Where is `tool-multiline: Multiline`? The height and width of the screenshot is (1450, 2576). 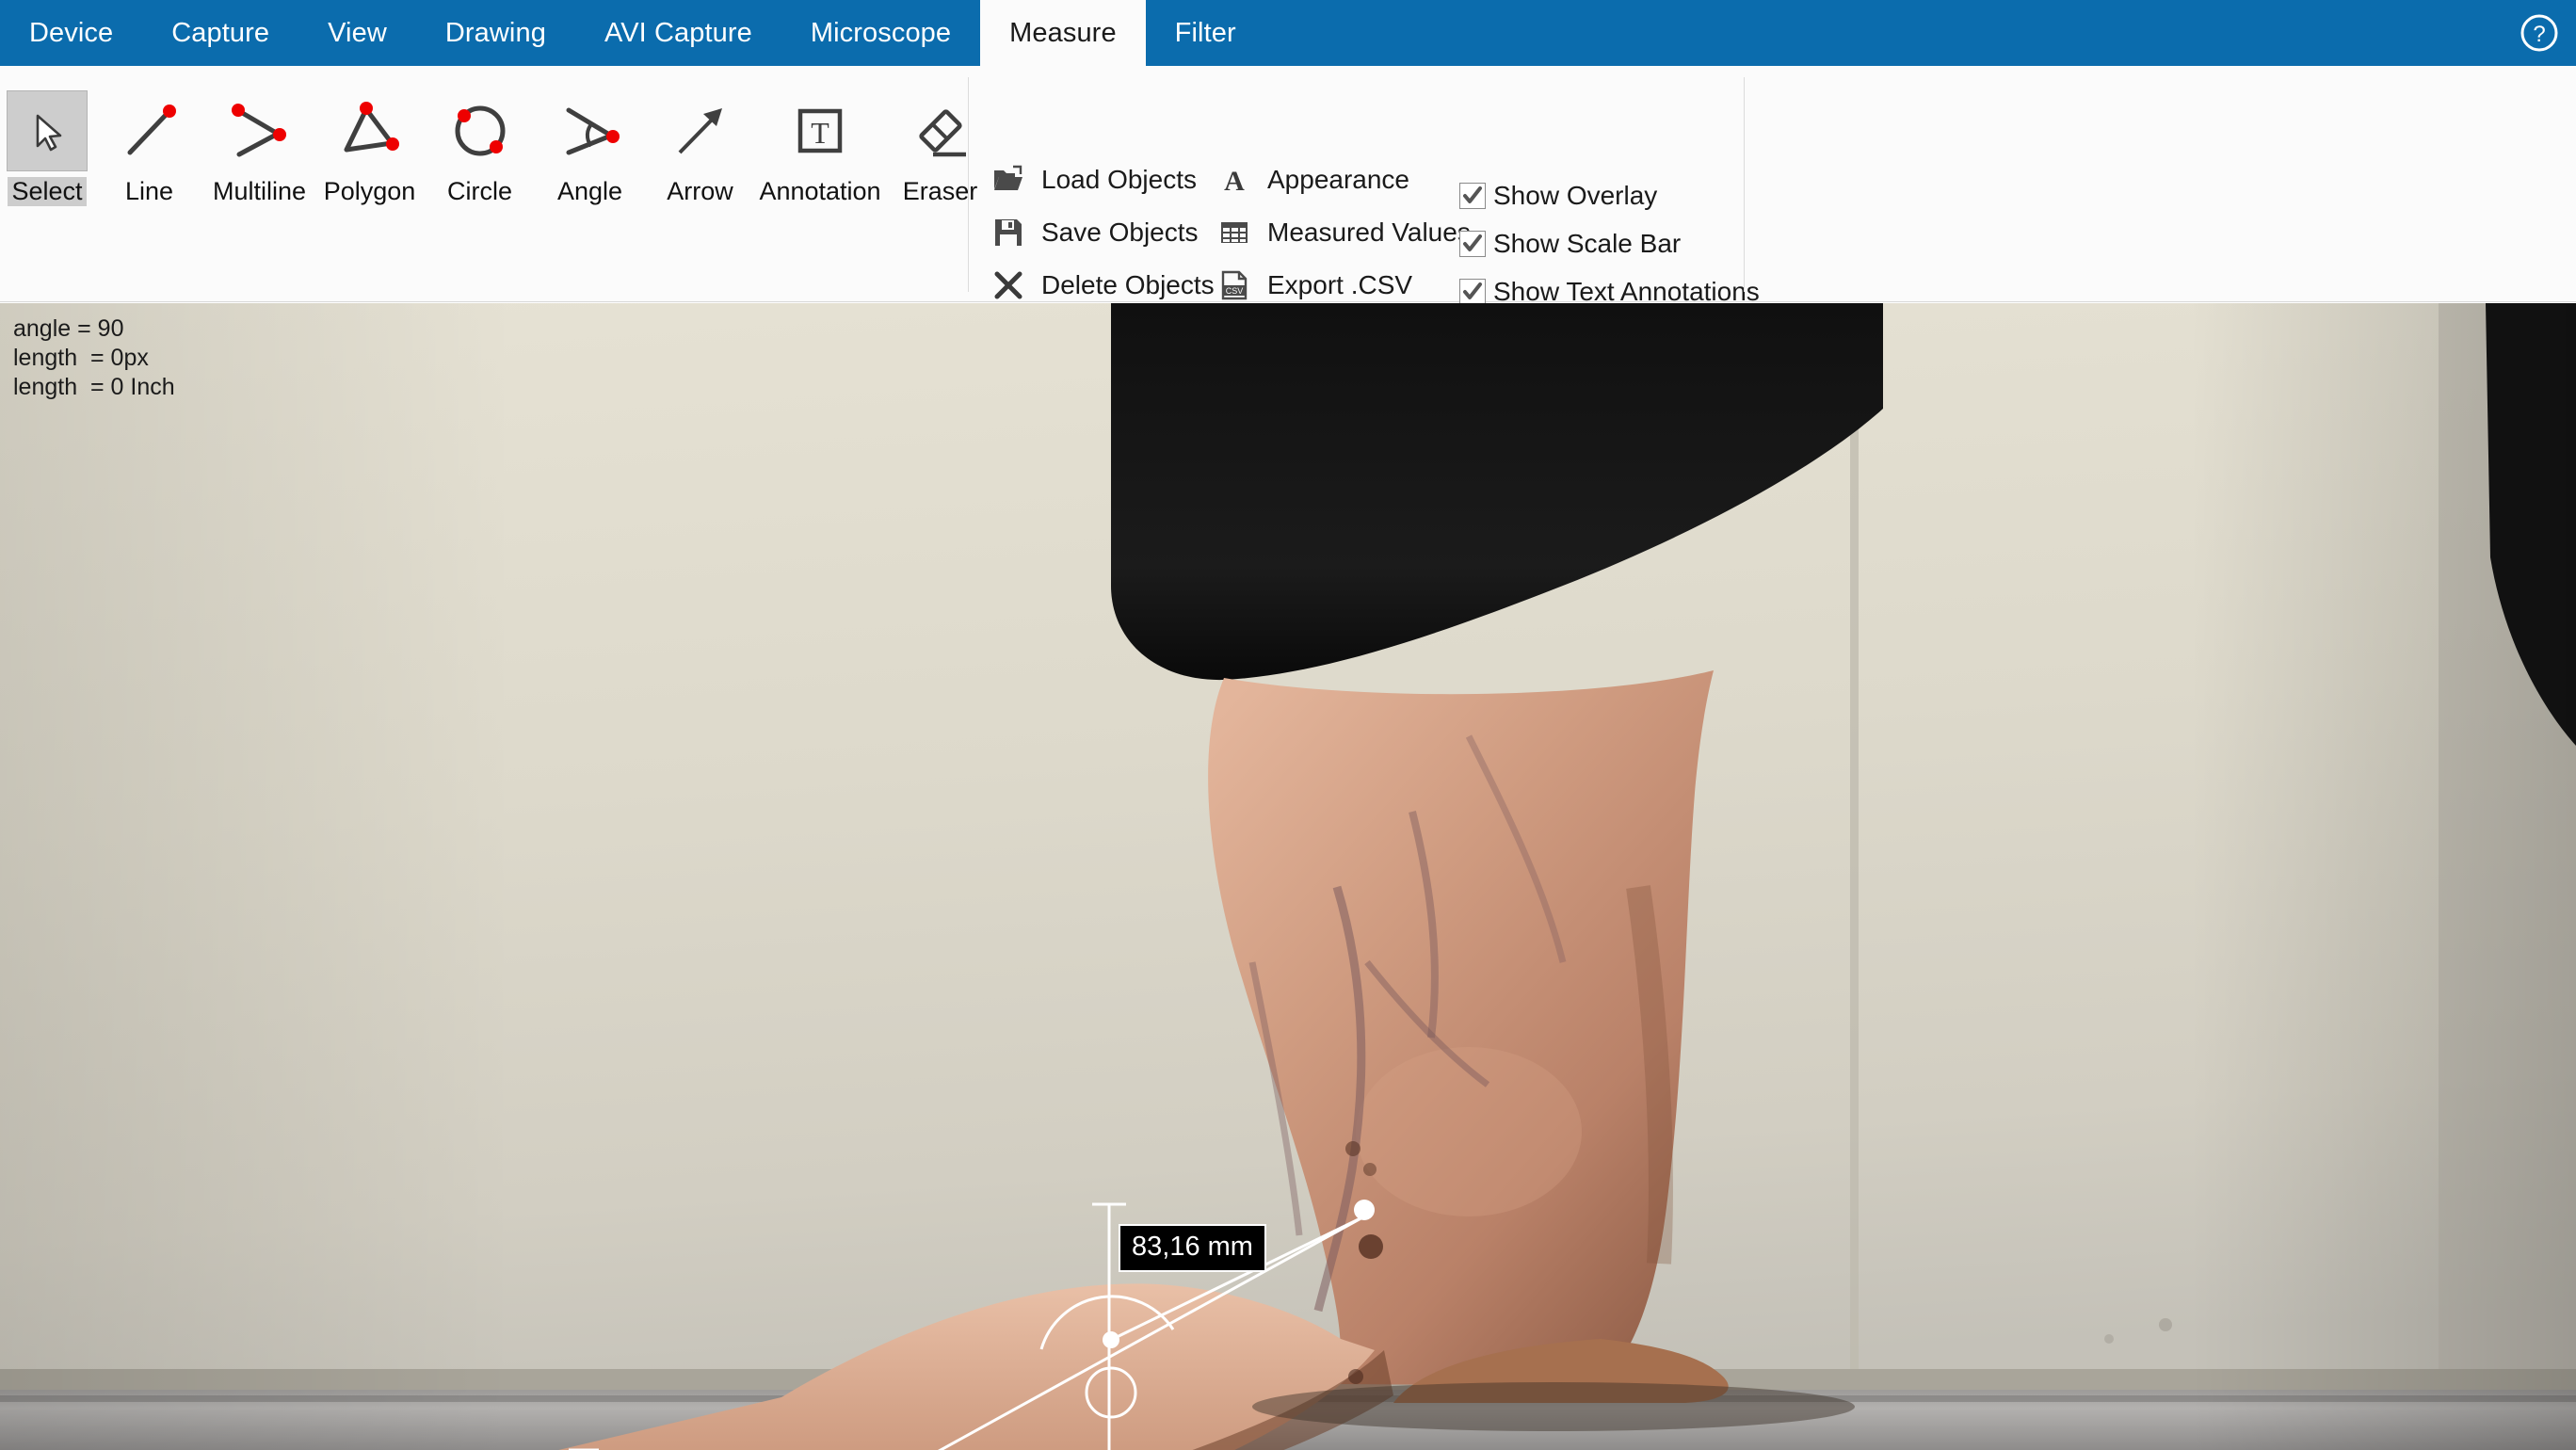 tool-multiline: Multiline is located at coordinates (259, 143).